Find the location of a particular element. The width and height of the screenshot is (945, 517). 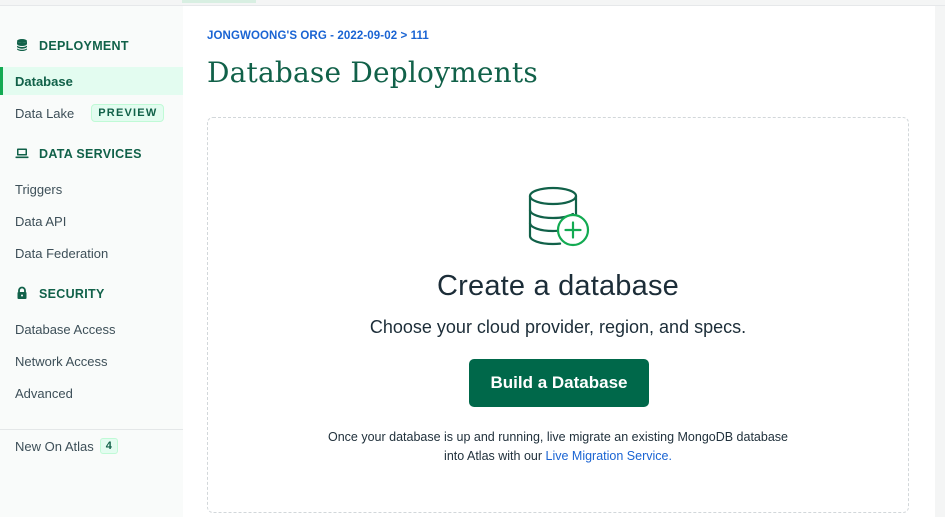

sidebar-divider is located at coordinates (91, 429).